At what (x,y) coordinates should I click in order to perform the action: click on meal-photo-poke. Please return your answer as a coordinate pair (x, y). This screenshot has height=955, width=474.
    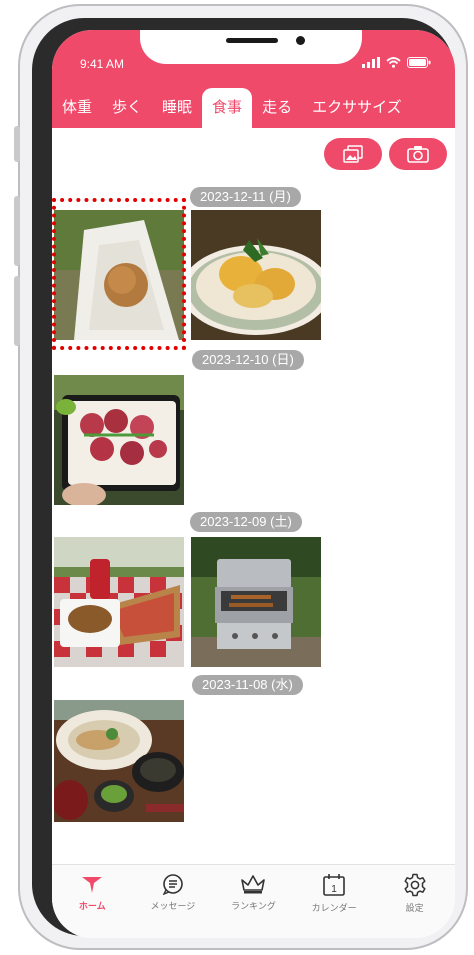
    Looking at the image, I should click on (119, 440).